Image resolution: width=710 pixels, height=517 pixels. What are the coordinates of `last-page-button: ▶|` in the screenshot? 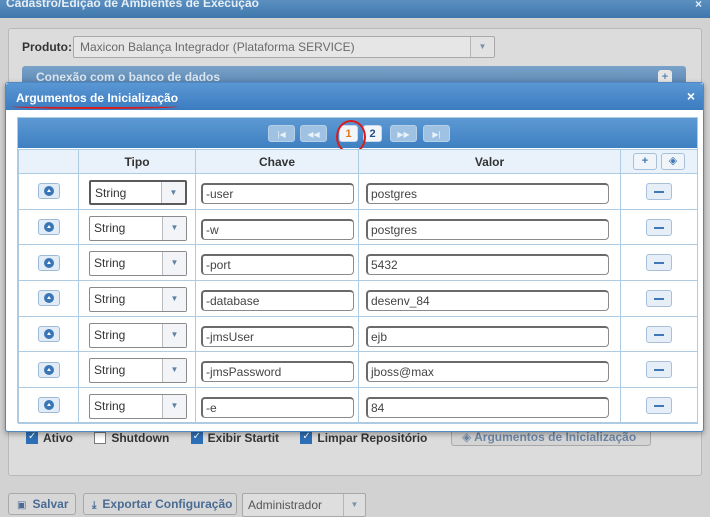 It's located at (436, 133).